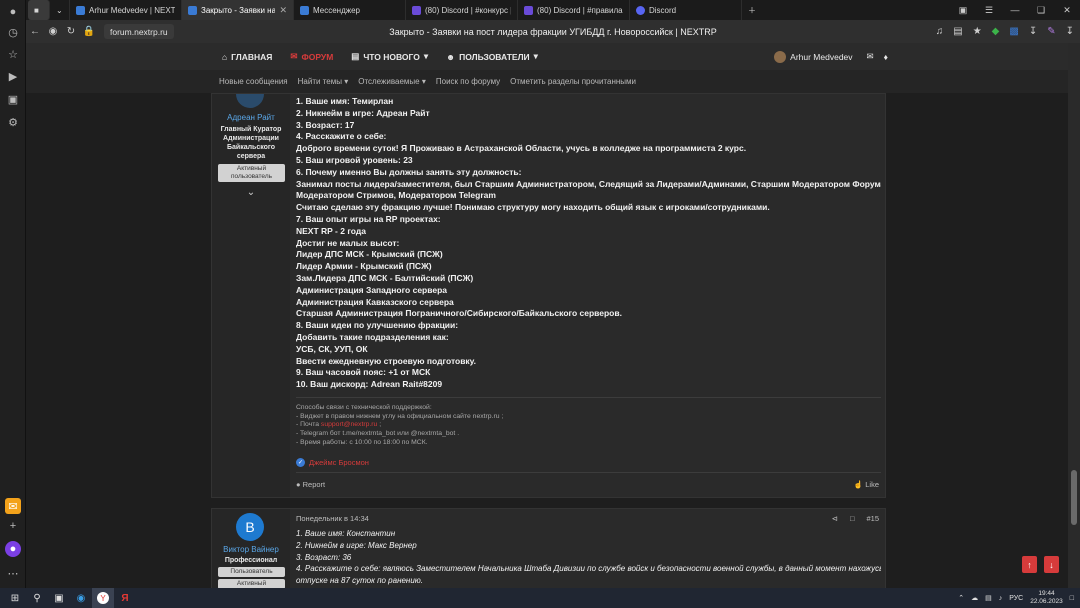  What do you see at coordinates (886, 57) in the screenshot?
I see `bell-icon: ♦` at bounding box center [886, 57].